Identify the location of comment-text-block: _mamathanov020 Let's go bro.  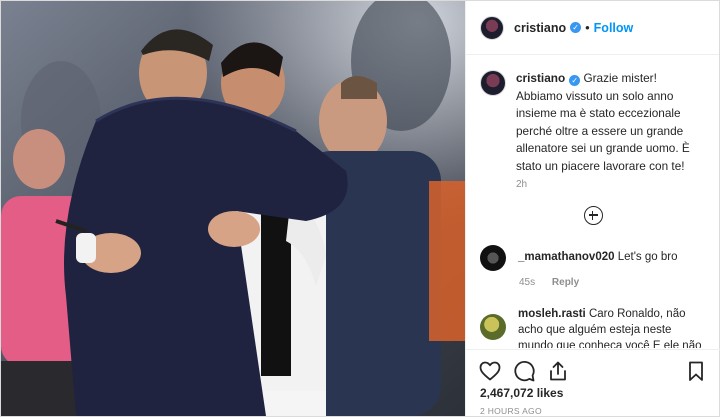
(612, 258).